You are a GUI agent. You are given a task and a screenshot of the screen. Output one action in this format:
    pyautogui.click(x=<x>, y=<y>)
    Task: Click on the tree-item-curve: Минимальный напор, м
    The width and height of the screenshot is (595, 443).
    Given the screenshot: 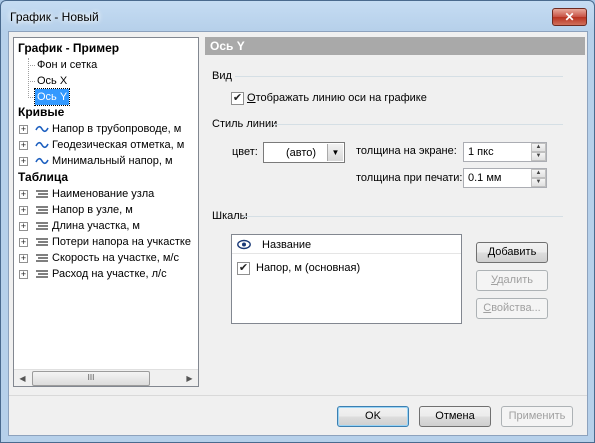 What is the action you would take?
    pyautogui.click(x=112, y=161)
    